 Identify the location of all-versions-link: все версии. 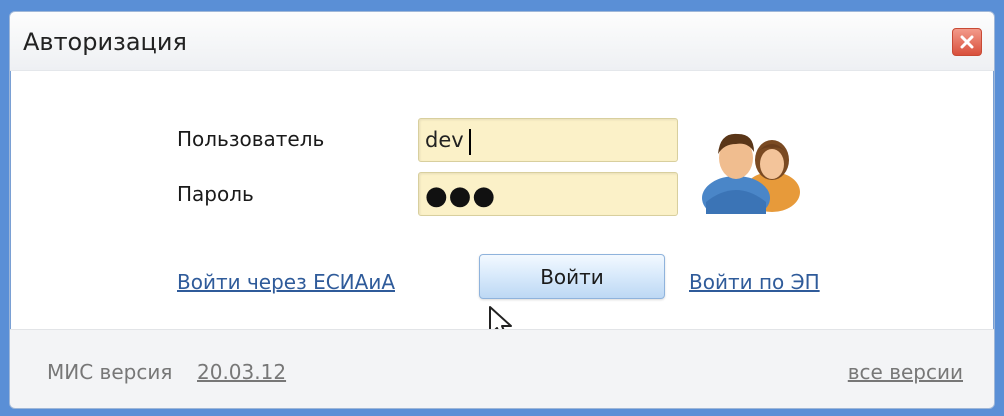
(905, 372).